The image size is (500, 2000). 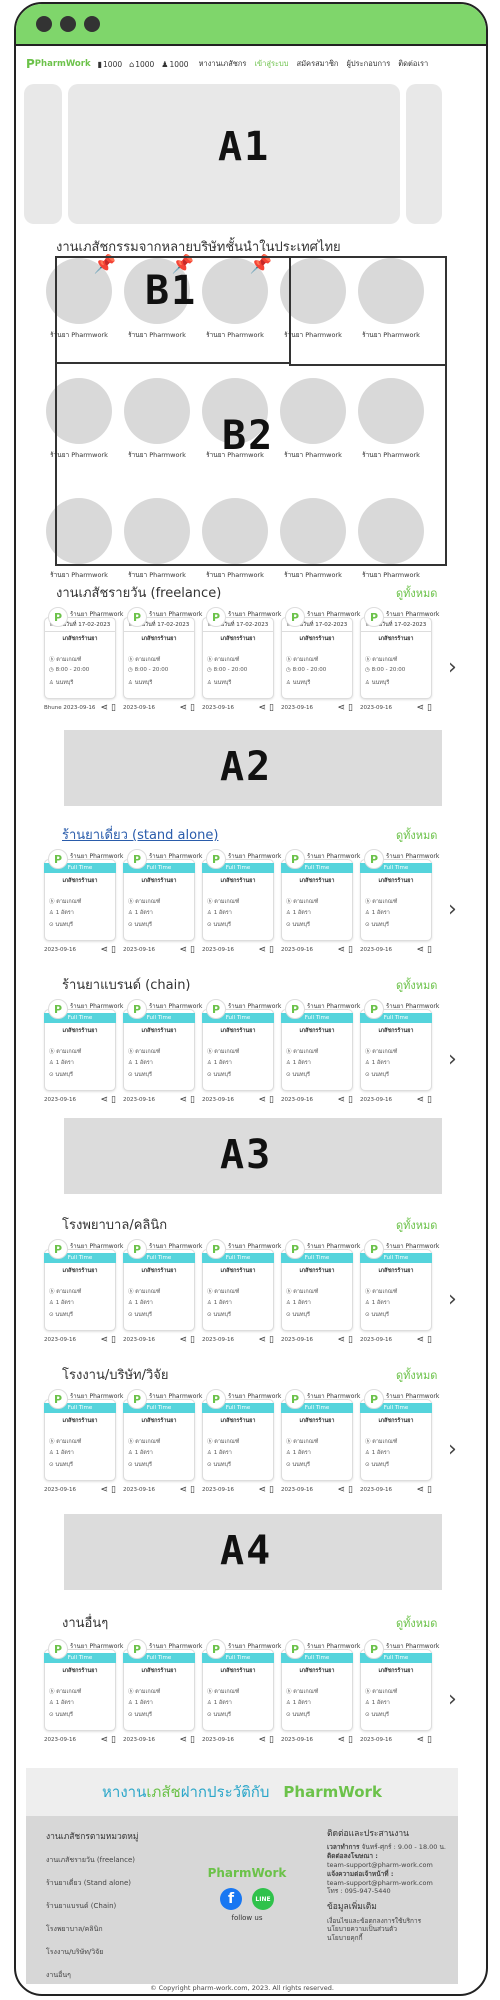 I want to click on nav-link-contact: ติดต่อเรา, so click(x=413, y=64).